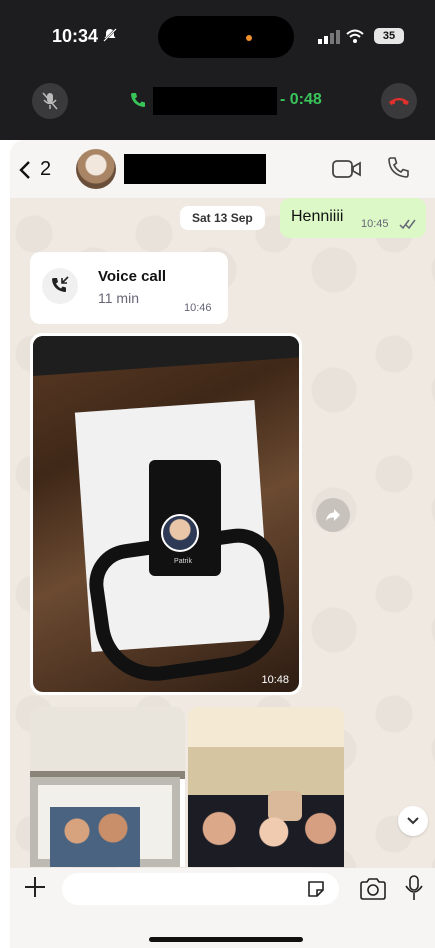 The width and height of the screenshot is (435, 948). What do you see at coordinates (200, 889) in the screenshot?
I see `message-input` at bounding box center [200, 889].